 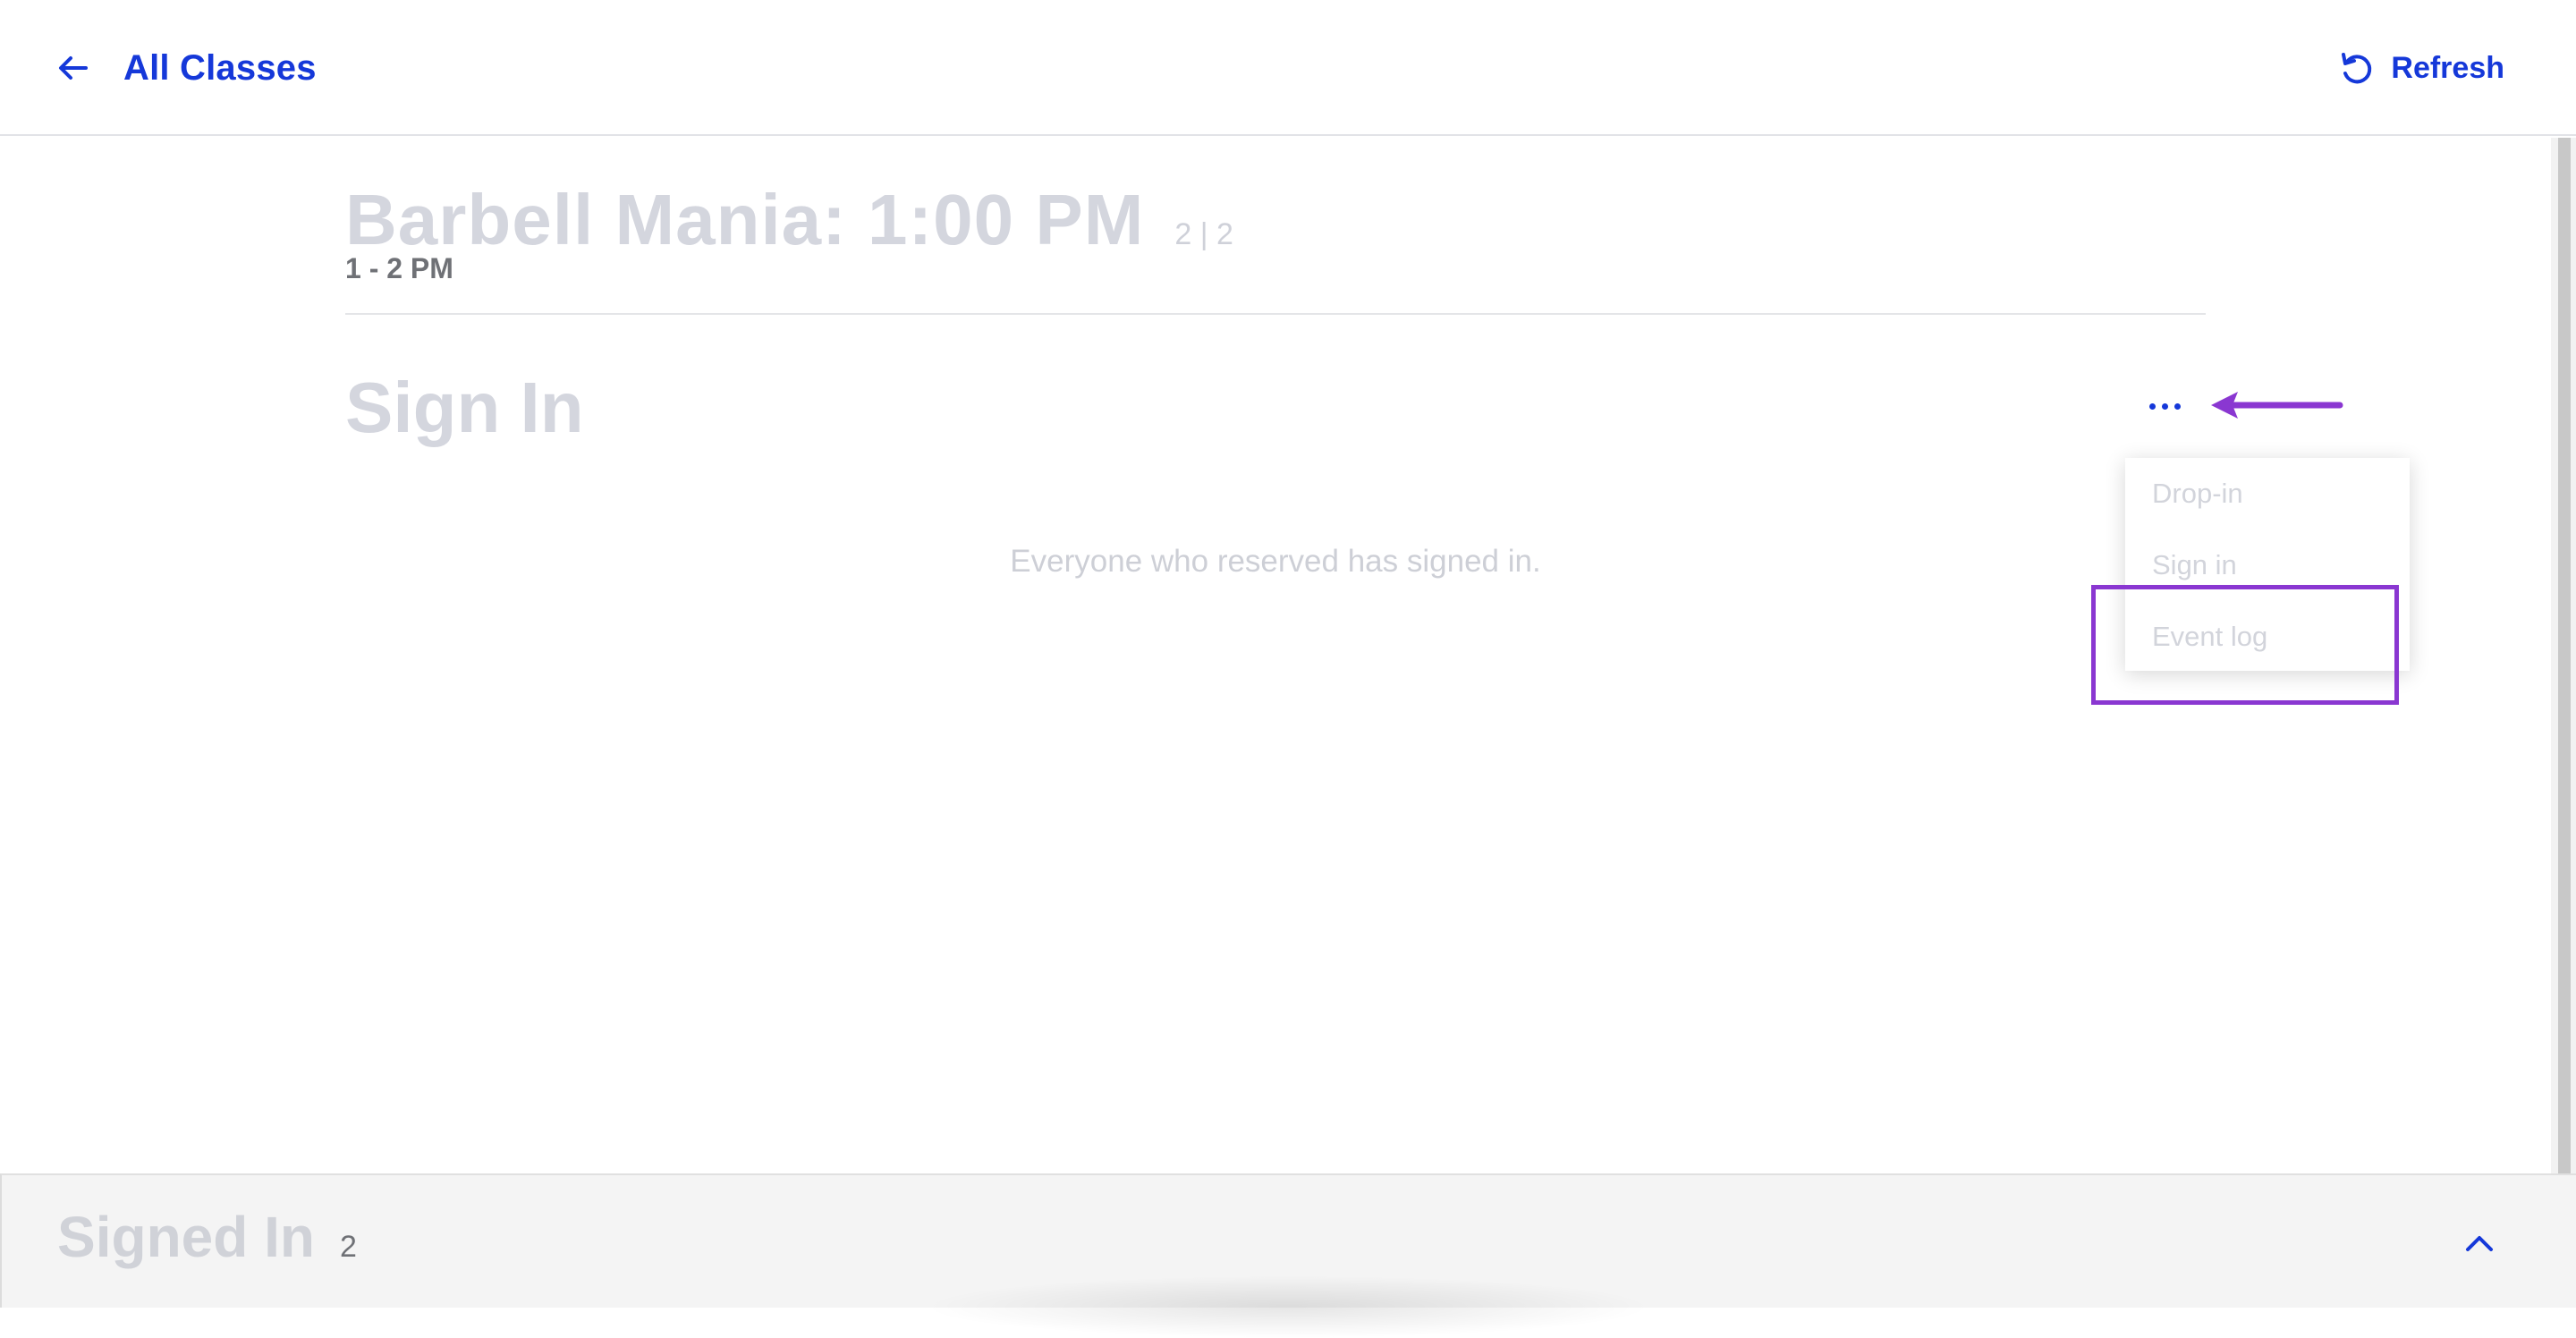 I want to click on menu-item-event-log: Event log, so click(x=2267, y=637).